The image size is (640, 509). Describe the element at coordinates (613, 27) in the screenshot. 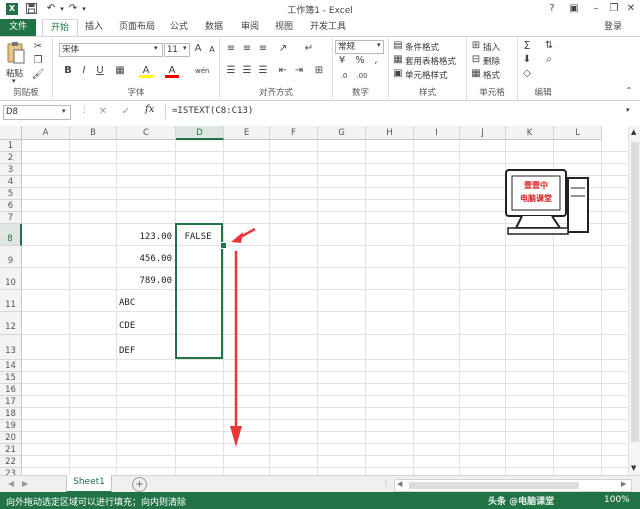

I see `signin-link: 登录` at that location.